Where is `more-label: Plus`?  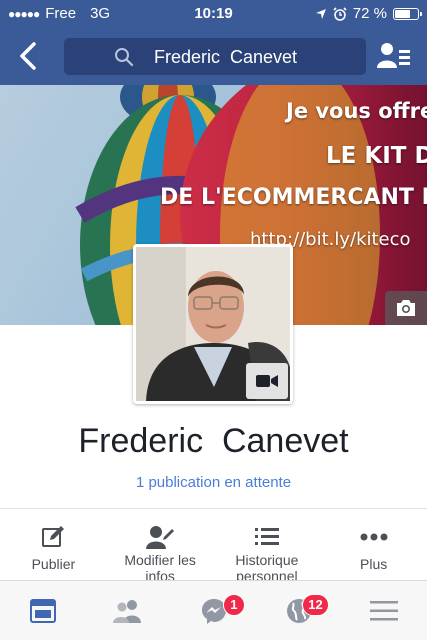
more-label: Plus is located at coordinates (374, 564).